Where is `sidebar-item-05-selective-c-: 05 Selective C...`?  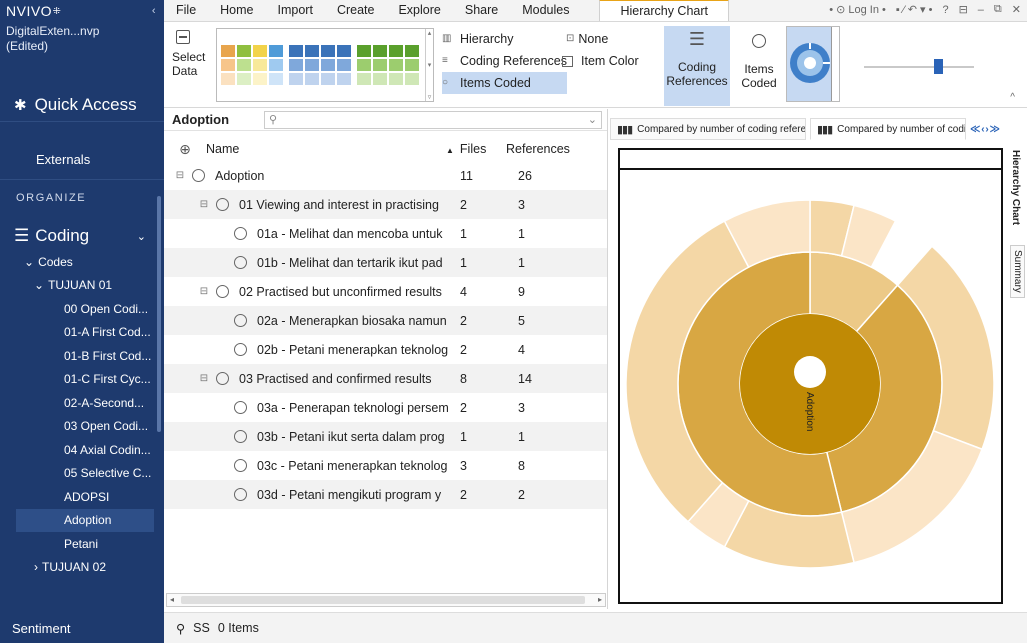 sidebar-item-05-selective-c-: 05 Selective C... is located at coordinates (82, 474).